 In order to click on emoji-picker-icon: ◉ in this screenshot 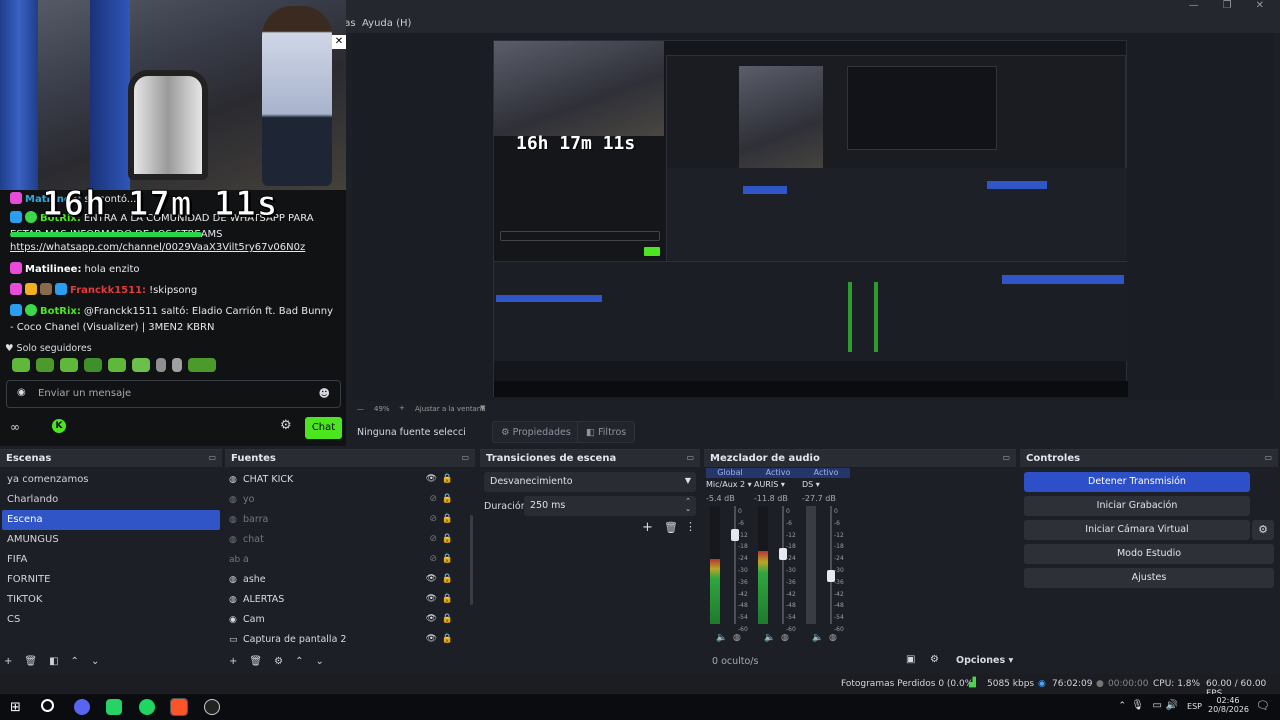, I will do `click(21, 392)`.